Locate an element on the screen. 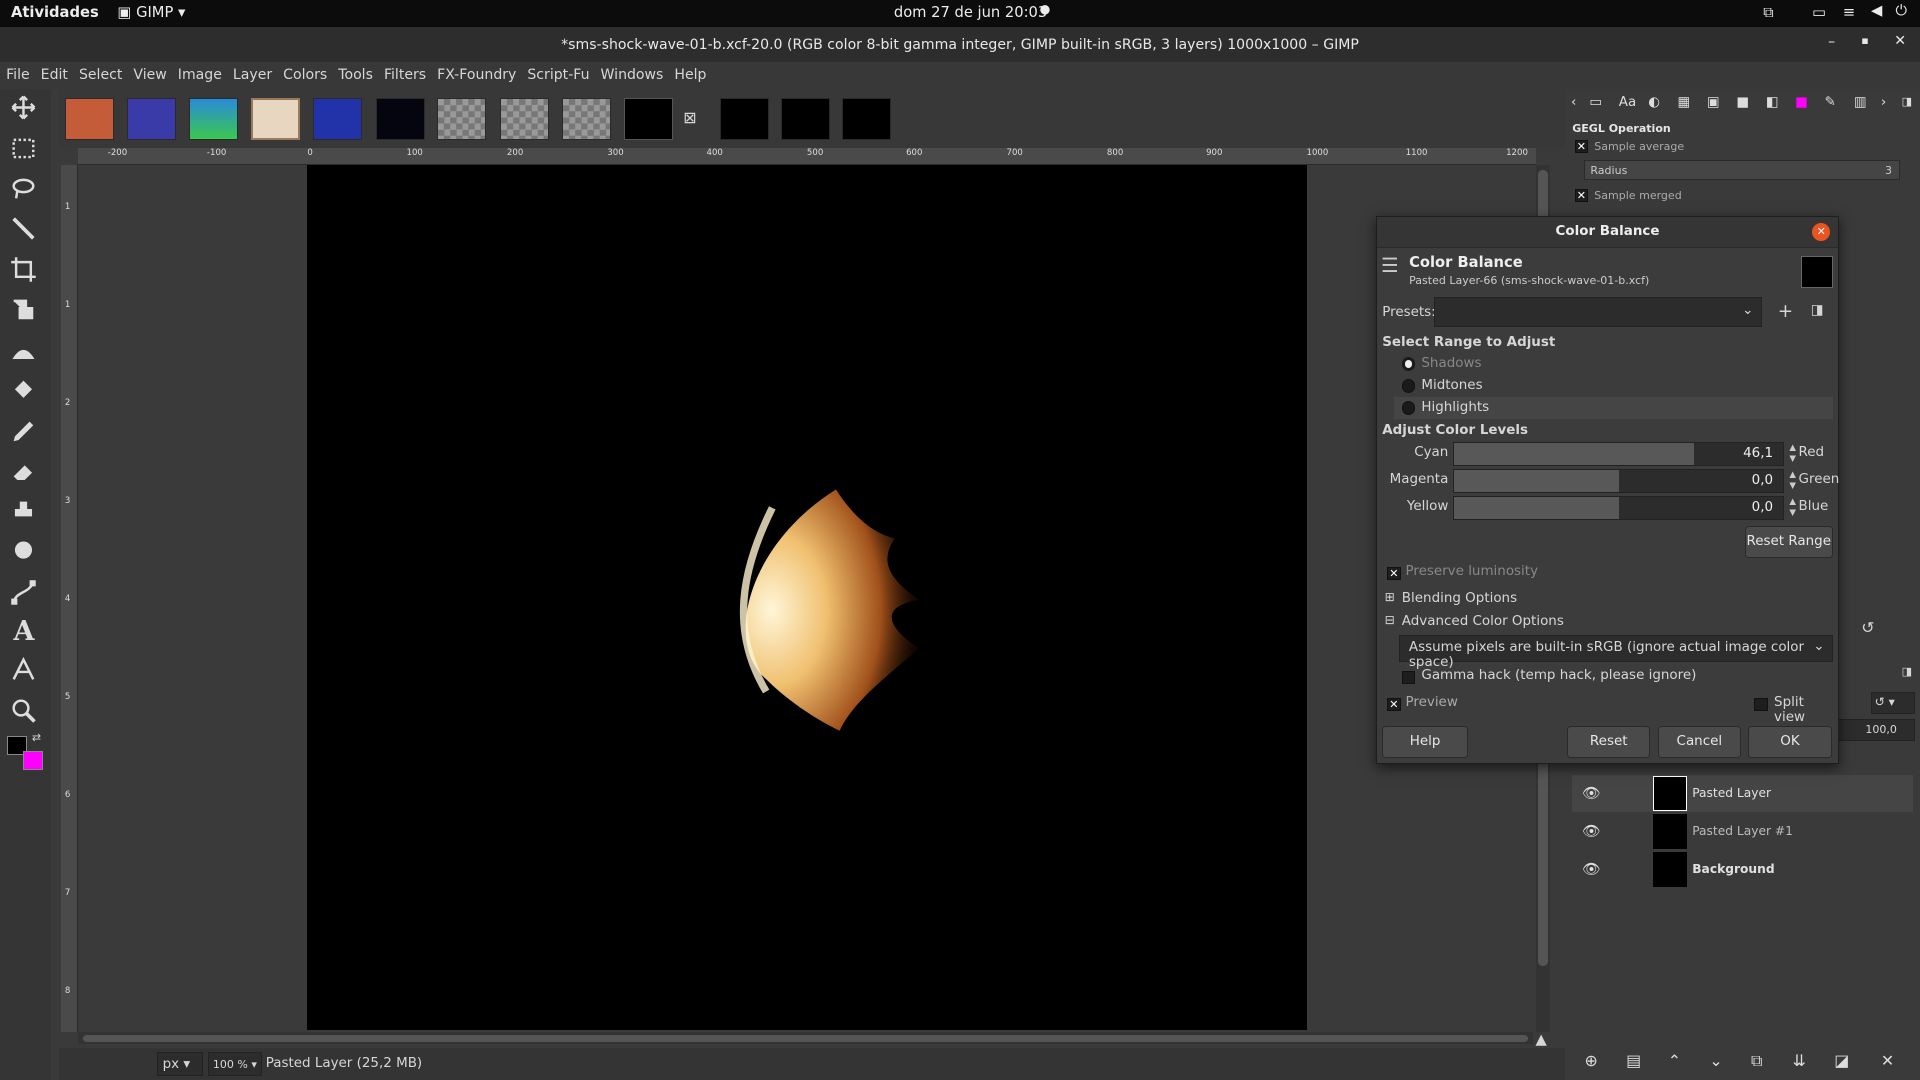 The image size is (1920, 1080). menu-layer: Layer is located at coordinates (252, 75).